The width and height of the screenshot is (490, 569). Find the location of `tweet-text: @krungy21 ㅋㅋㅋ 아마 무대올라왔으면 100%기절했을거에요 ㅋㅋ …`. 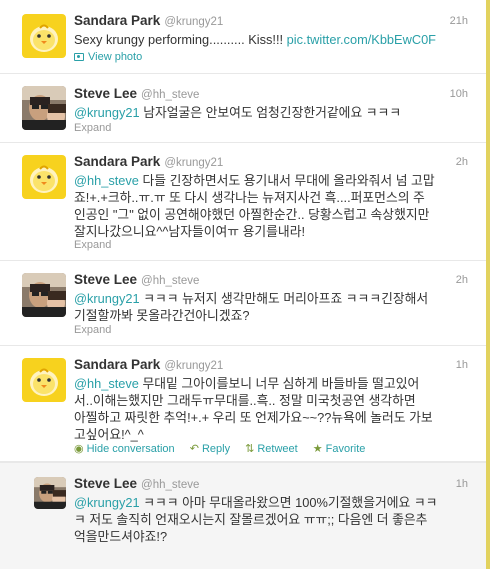

tweet-text: @krungy21 ㅋㅋㅋ 아마 무대올라왔으면 100%기절했을거에요 ㅋㅋ … is located at coordinates (256, 519).